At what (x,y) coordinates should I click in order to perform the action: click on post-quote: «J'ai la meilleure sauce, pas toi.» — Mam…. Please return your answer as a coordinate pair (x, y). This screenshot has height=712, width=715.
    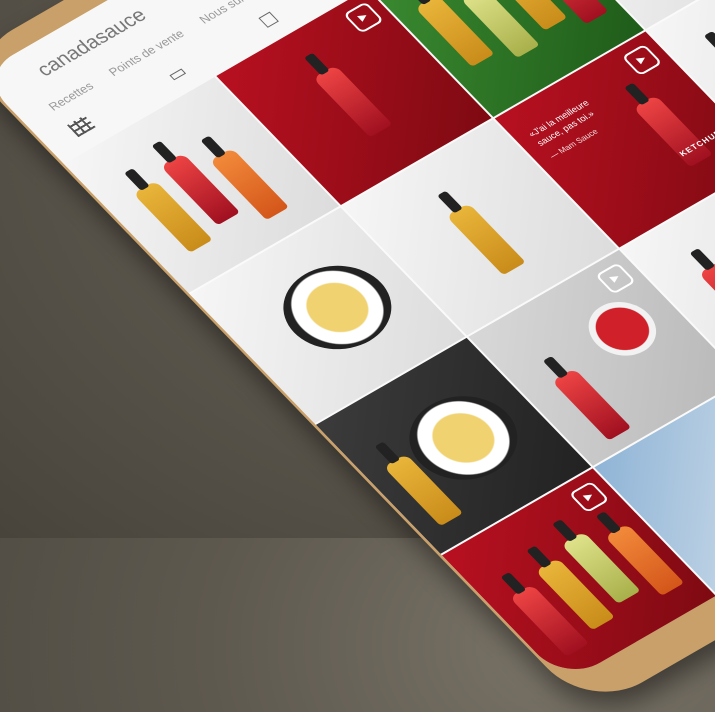
    Looking at the image, I should click on (579, 124).